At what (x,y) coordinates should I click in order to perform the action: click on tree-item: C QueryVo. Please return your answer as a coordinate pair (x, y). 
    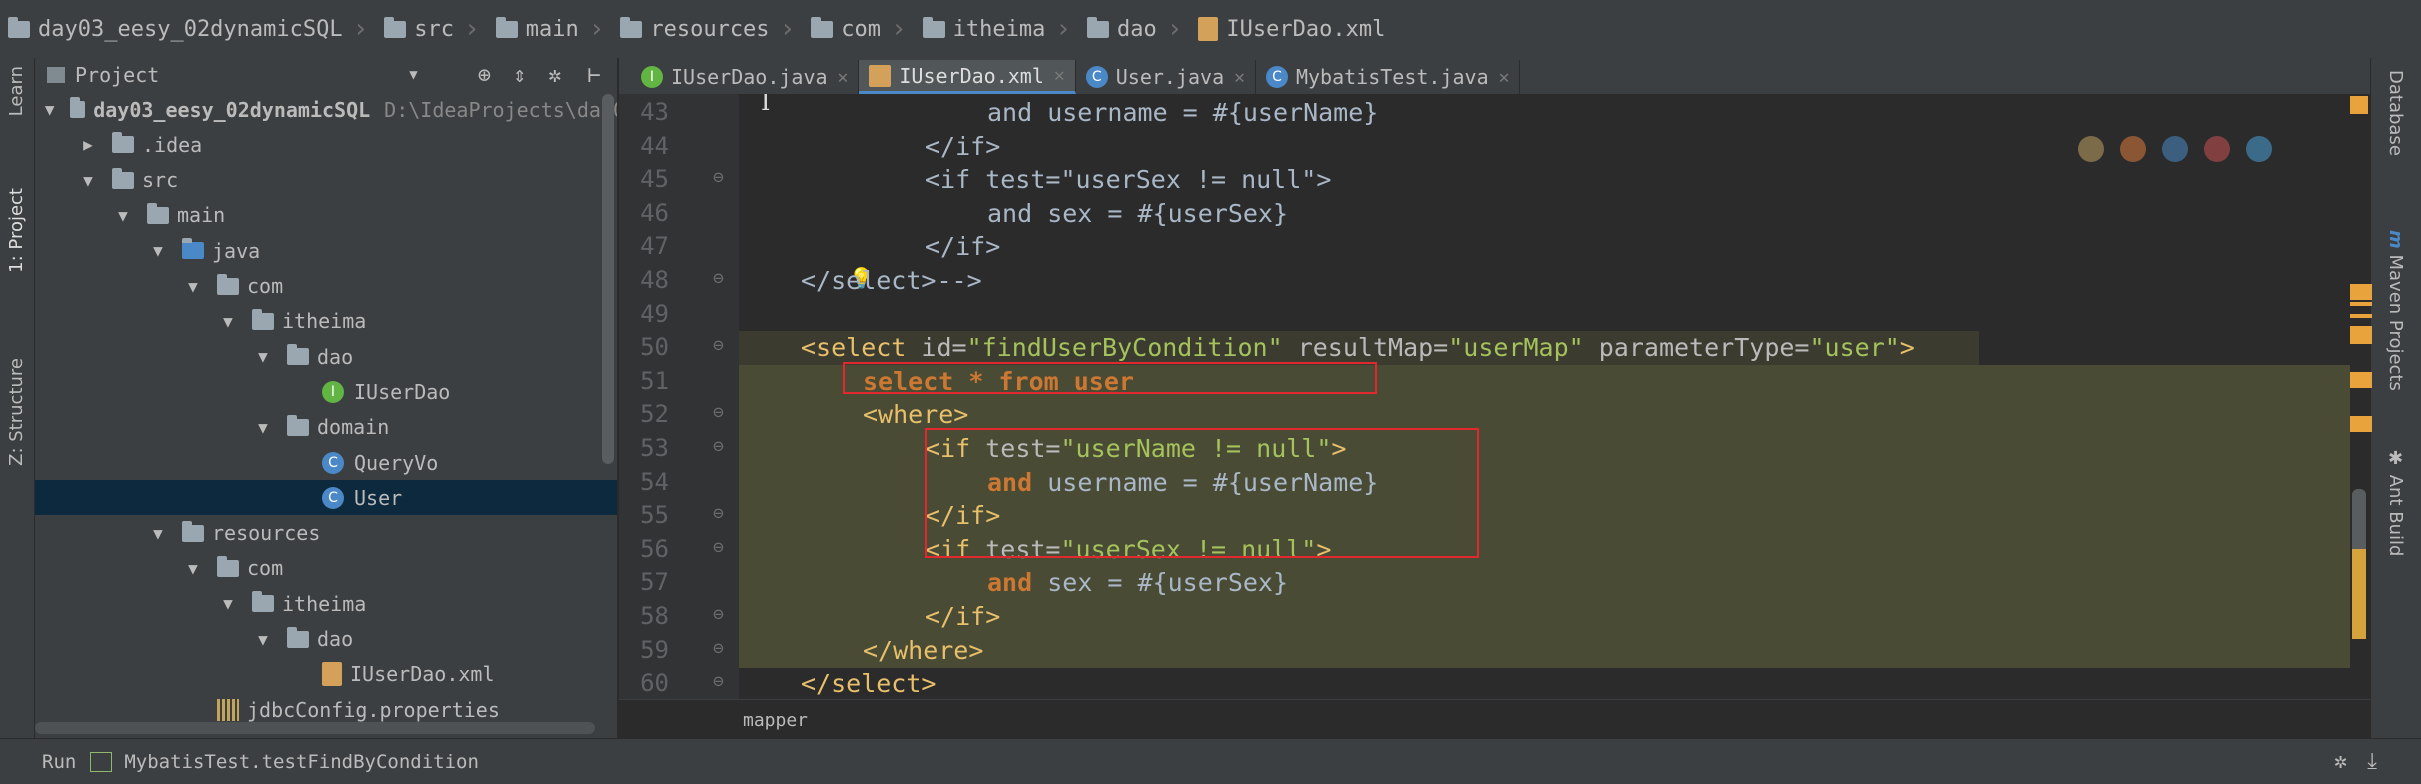
    Looking at the image, I should click on (326, 462).